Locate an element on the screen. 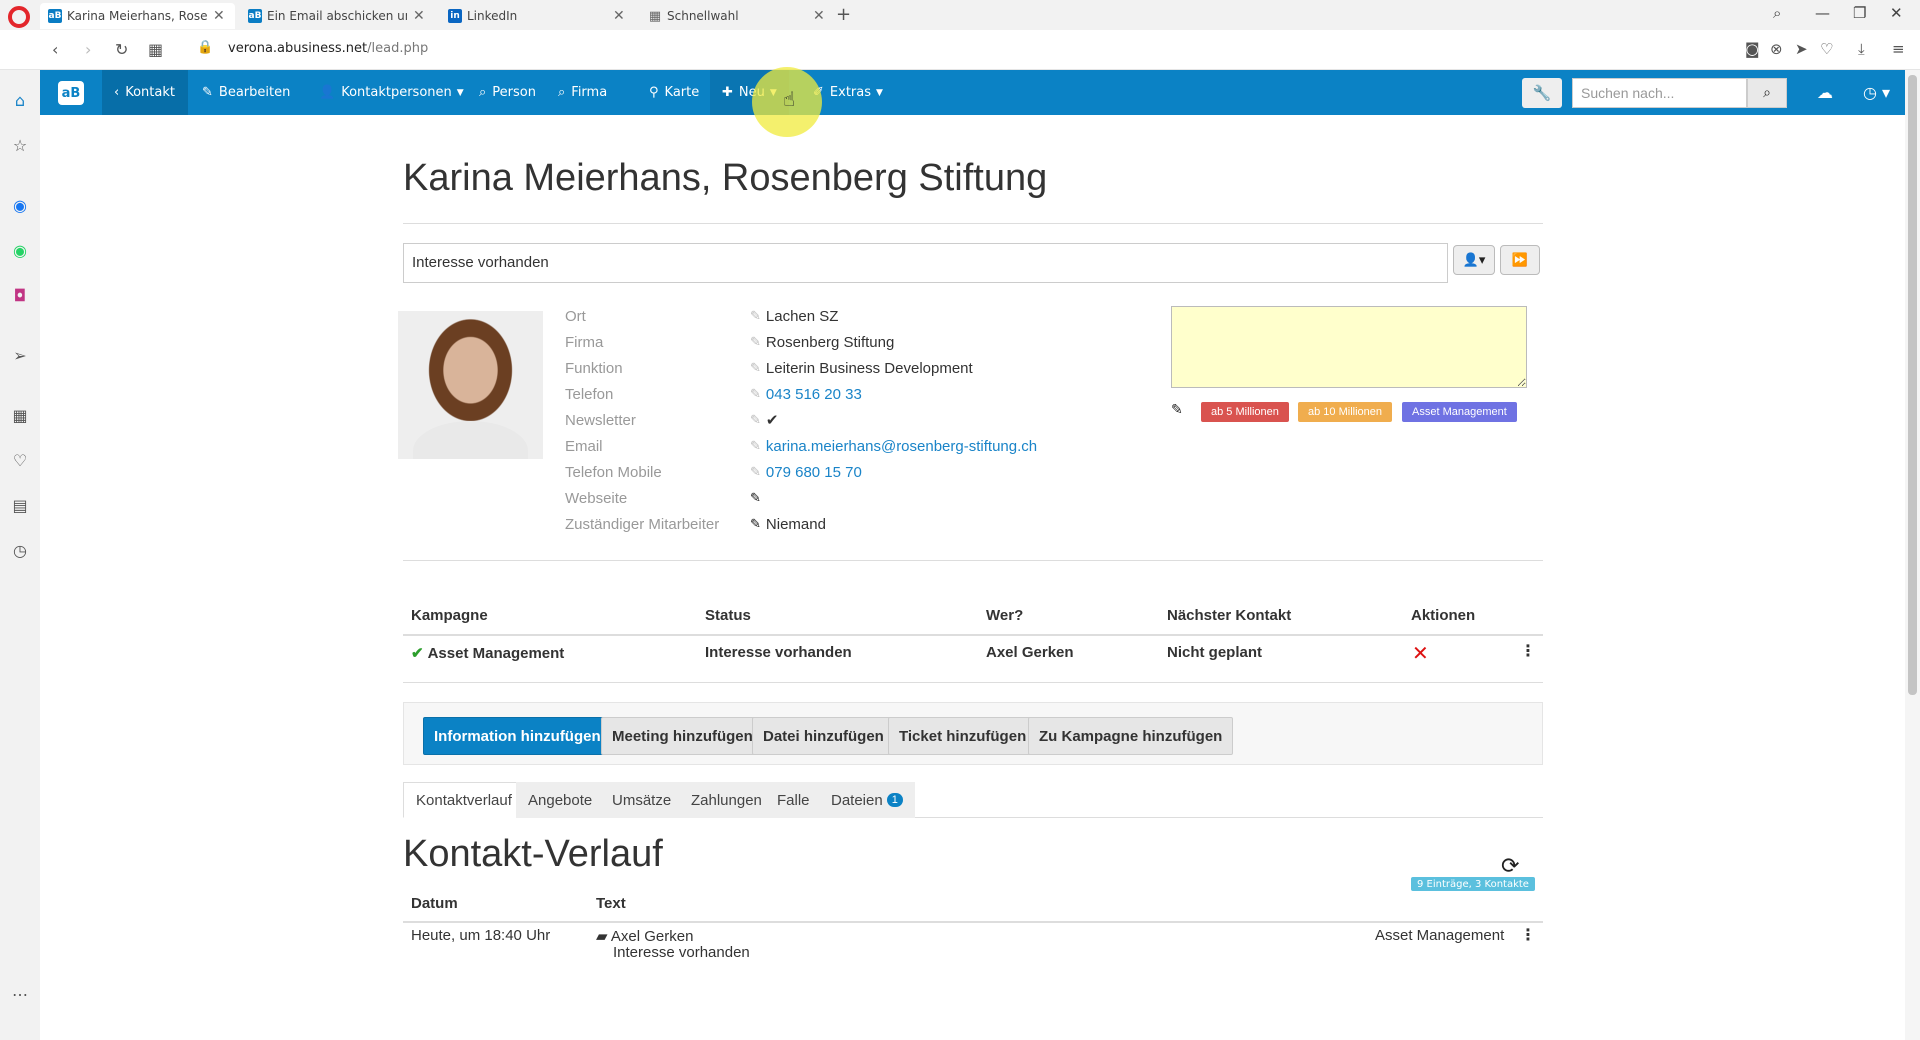 This screenshot has width=1920, height=1040. restore-icon: ❐ is located at coordinates (1859, 13).